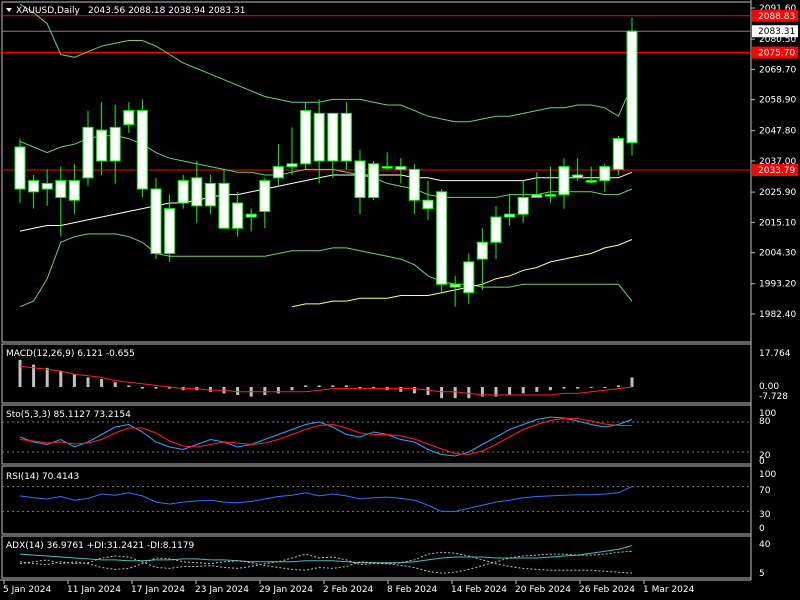 This screenshot has height=600, width=800. Describe the element at coordinates (669, 590) in the screenshot. I see `time-tick-label: 1 Mar 2024` at that location.